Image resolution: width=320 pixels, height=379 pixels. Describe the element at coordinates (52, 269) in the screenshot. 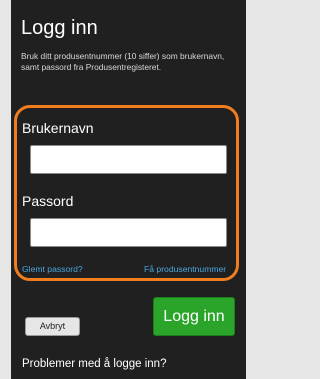

I see `forgot-password-link: Glemt passord?` at that location.